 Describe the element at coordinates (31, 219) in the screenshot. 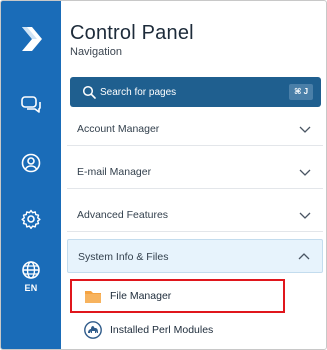

I see `gear-icon` at that location.